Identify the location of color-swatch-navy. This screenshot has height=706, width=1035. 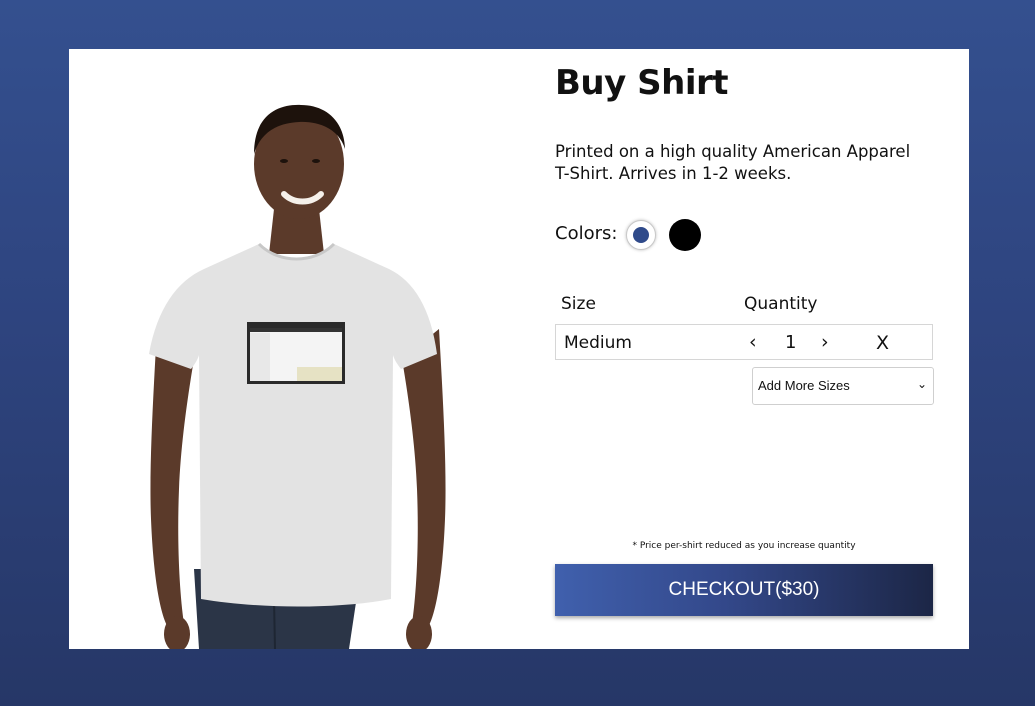
(641, 235).